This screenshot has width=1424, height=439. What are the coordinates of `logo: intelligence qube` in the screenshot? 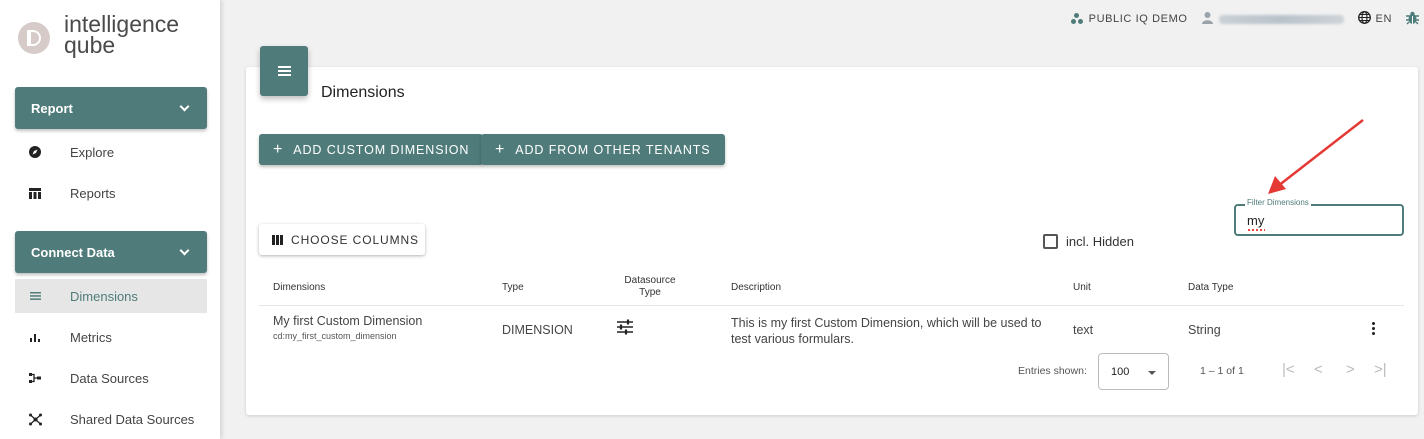 It's located at (99, 34).